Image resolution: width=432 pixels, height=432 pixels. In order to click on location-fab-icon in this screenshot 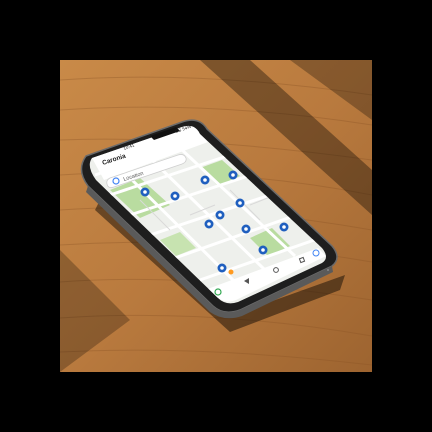, I will do `click(316, 253)`.